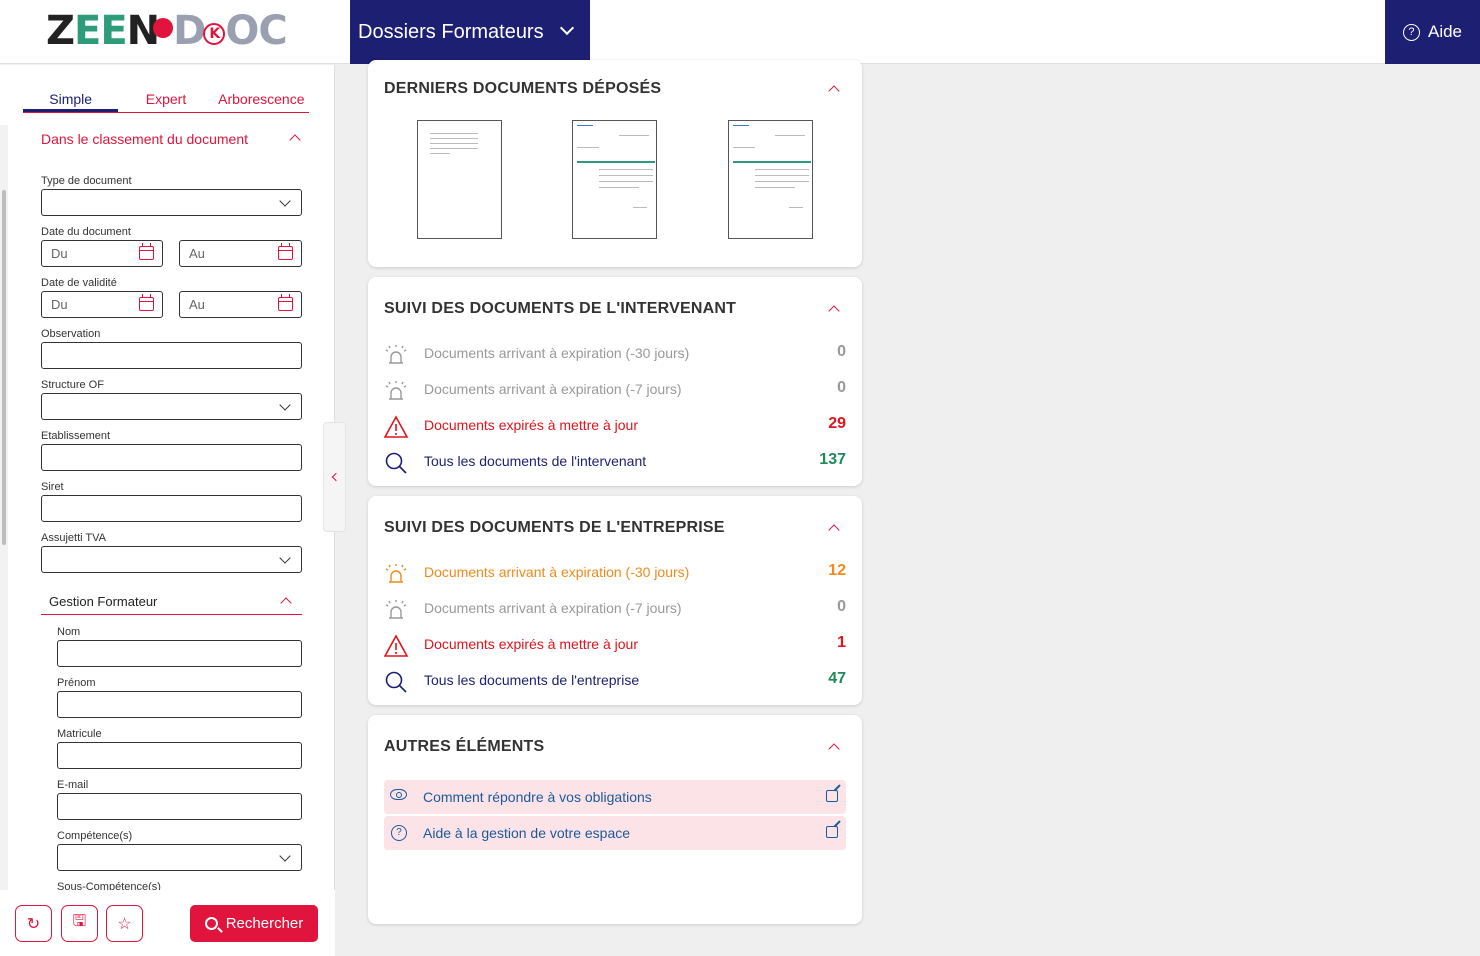 The width and height of the screenshot is (1480, 956). I want to click on help-circle-icon: ?, so click(1411, 32).